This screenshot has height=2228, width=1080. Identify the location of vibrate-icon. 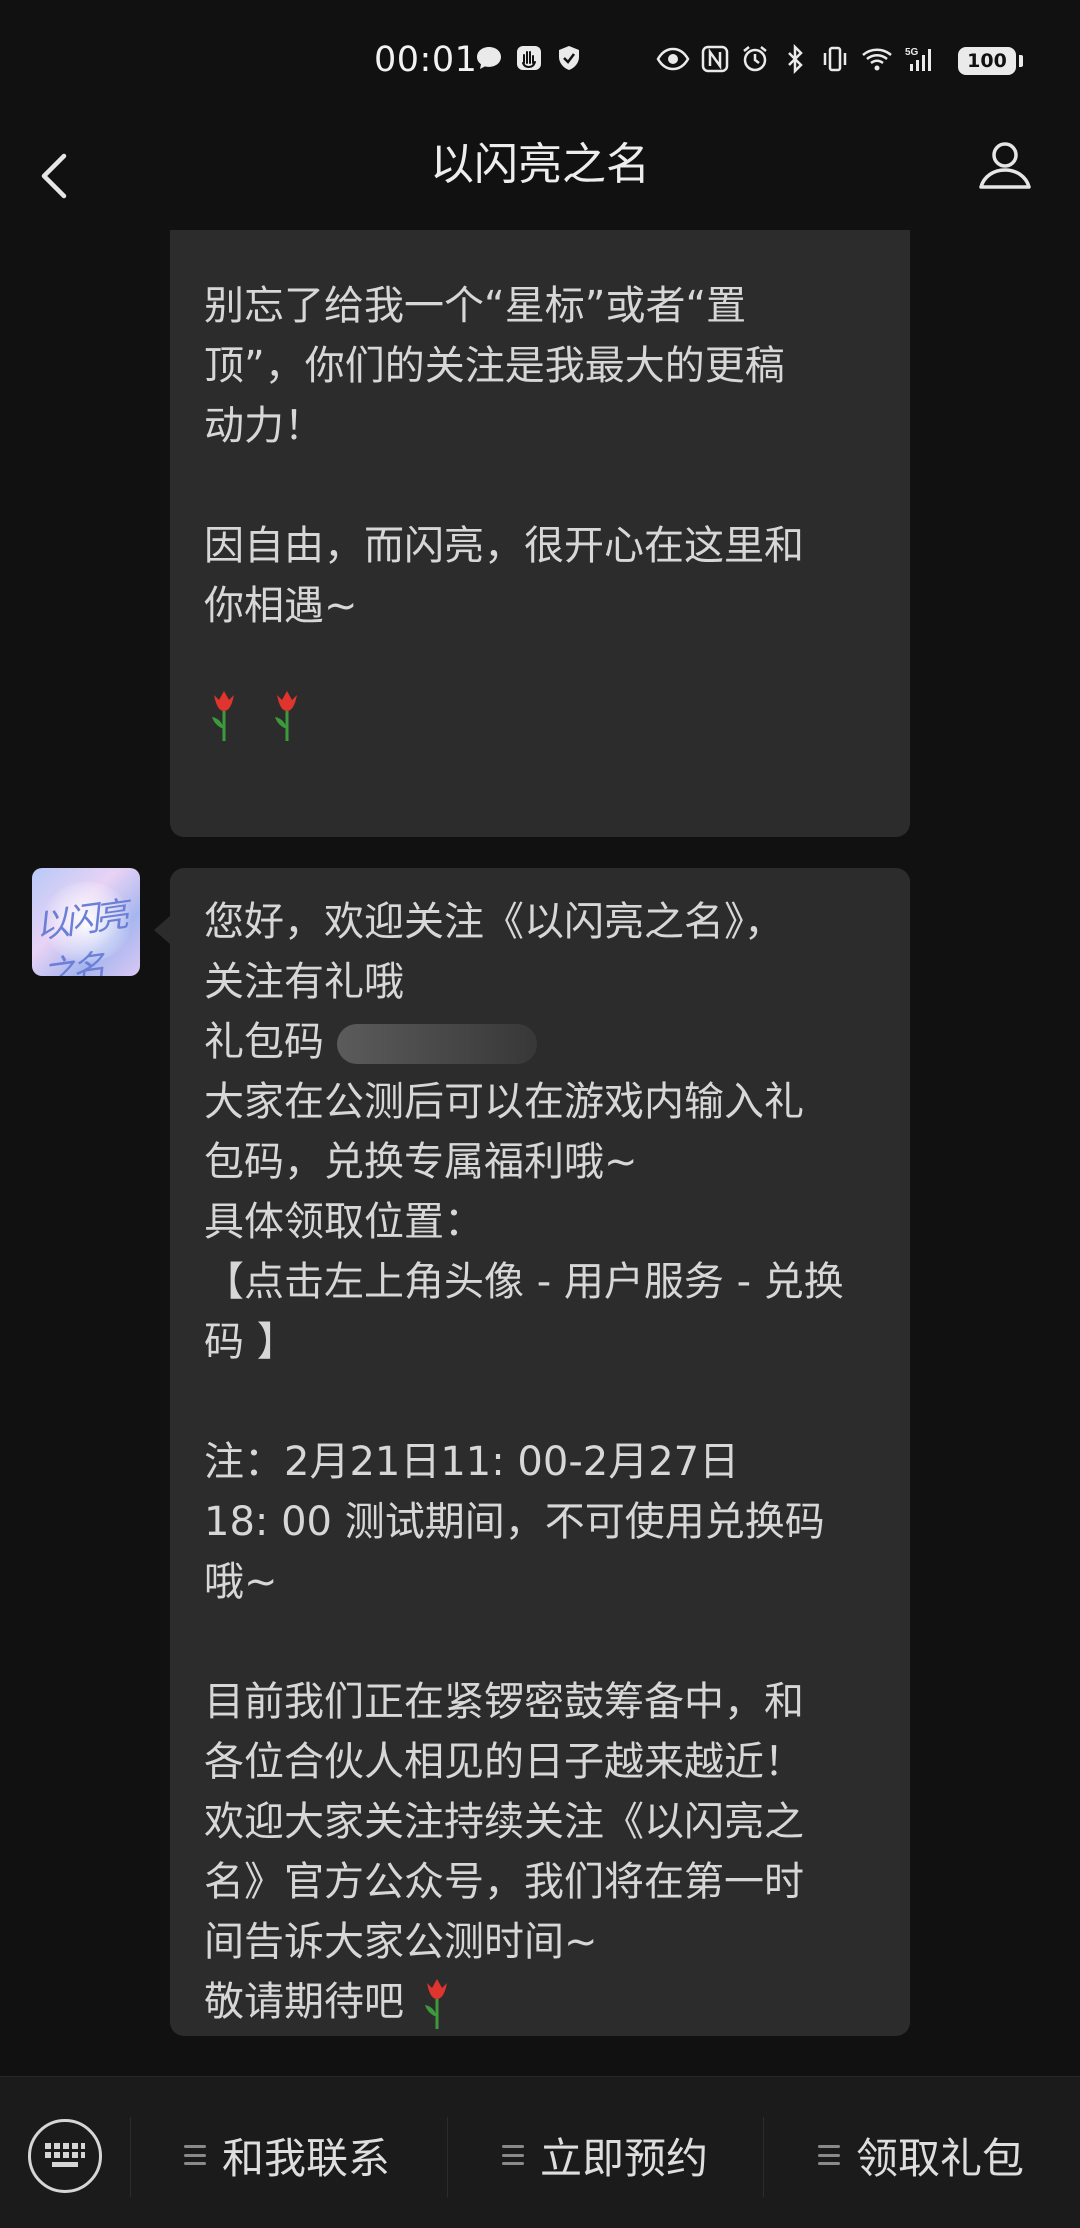
(835, 59).